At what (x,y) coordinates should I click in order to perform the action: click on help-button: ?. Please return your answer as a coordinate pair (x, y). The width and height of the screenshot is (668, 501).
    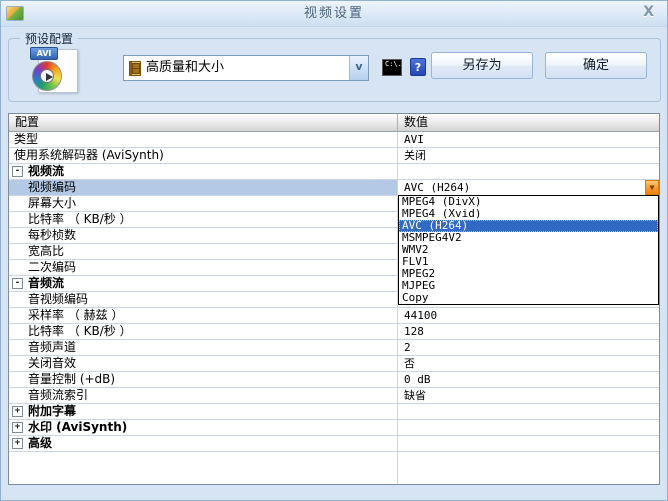
    Looking at the image, I should click on (418, 67).